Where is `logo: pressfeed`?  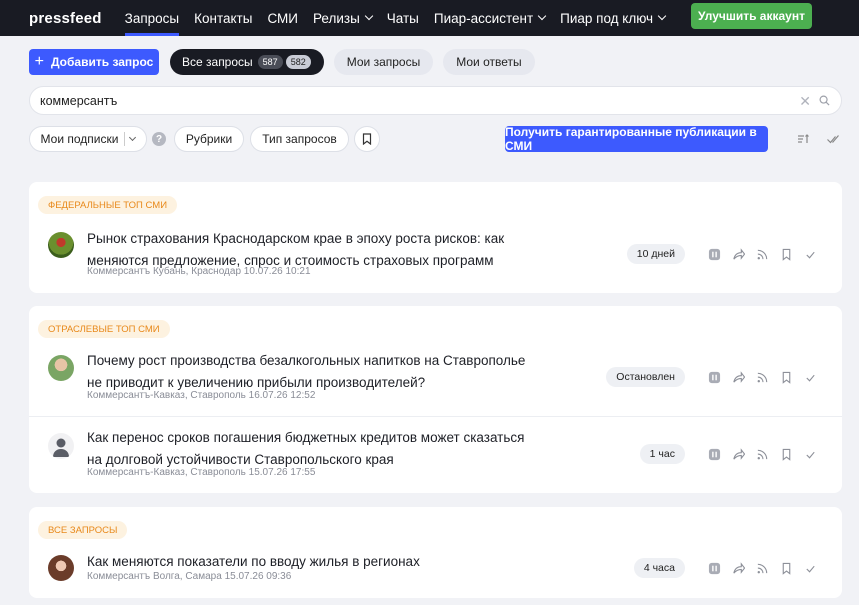
logo: pressfeed is located at coordinates (65, 18).